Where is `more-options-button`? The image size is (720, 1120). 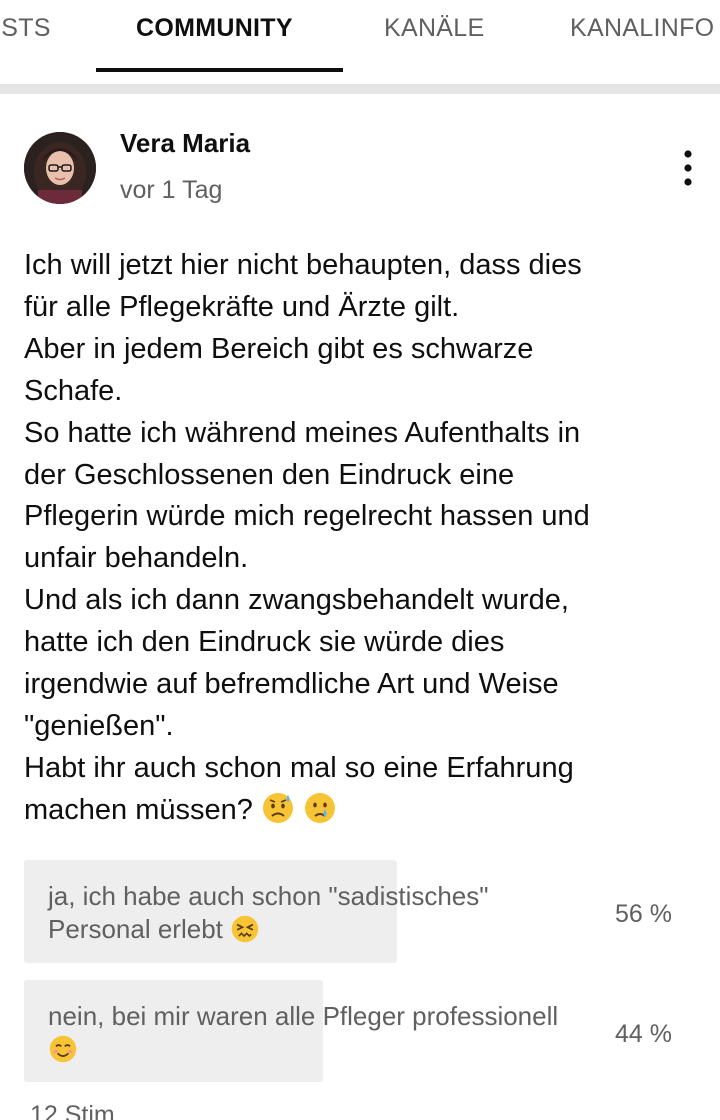
more-options-button is located at coordinates (688, 168).